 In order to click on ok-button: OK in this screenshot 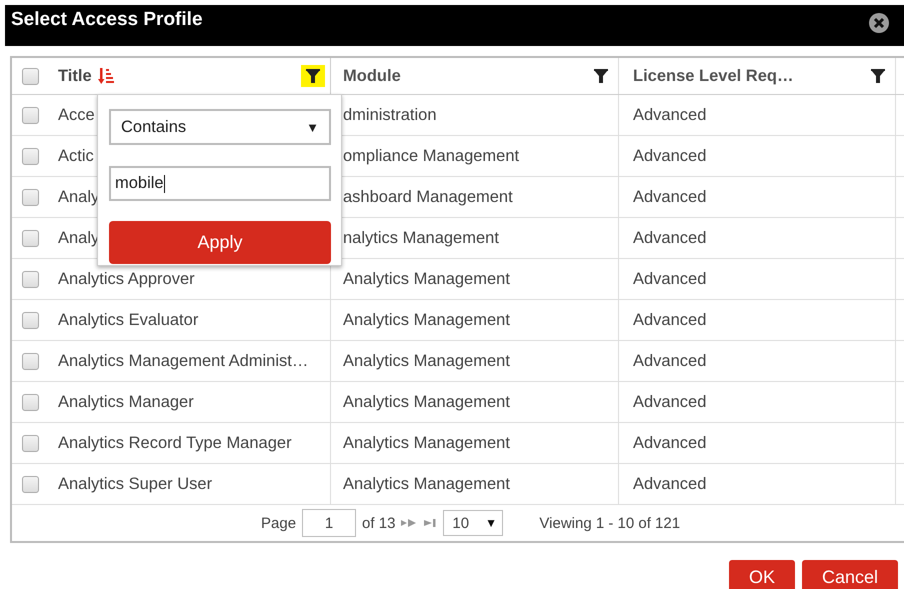, I will do `click(761, 574)`.